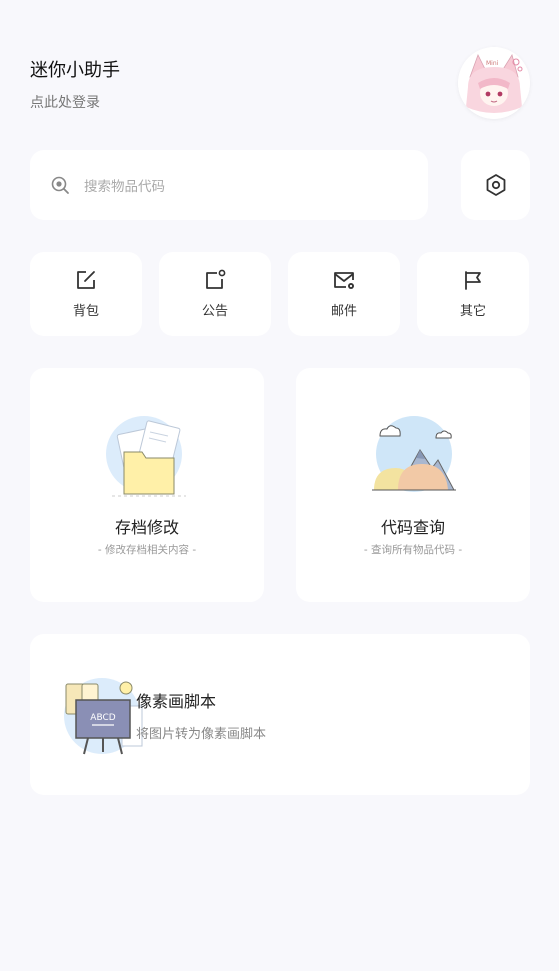 The image size is (559, 971). What do you see at coordinates (472, 311) in the screenshot?
I see `quick-action-label: 其它` at bounding box center [472, 311].